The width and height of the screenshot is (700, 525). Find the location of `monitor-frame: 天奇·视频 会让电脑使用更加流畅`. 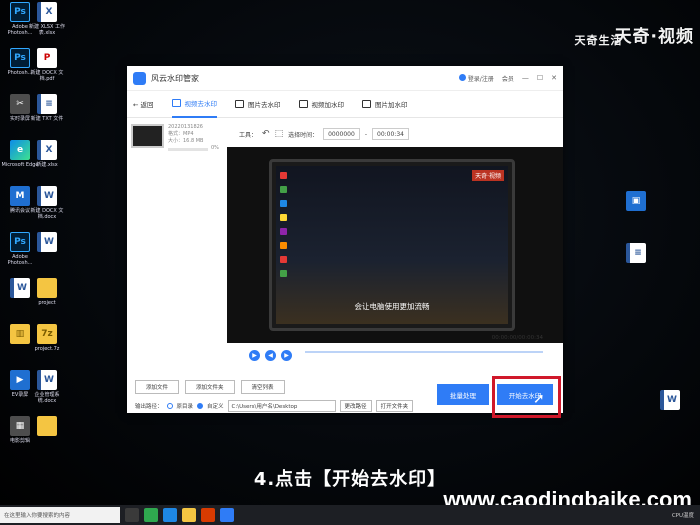

monitor-frame: 天奇·视频 会让电脑使用更加流畅 is located at coordinates (392, 245).